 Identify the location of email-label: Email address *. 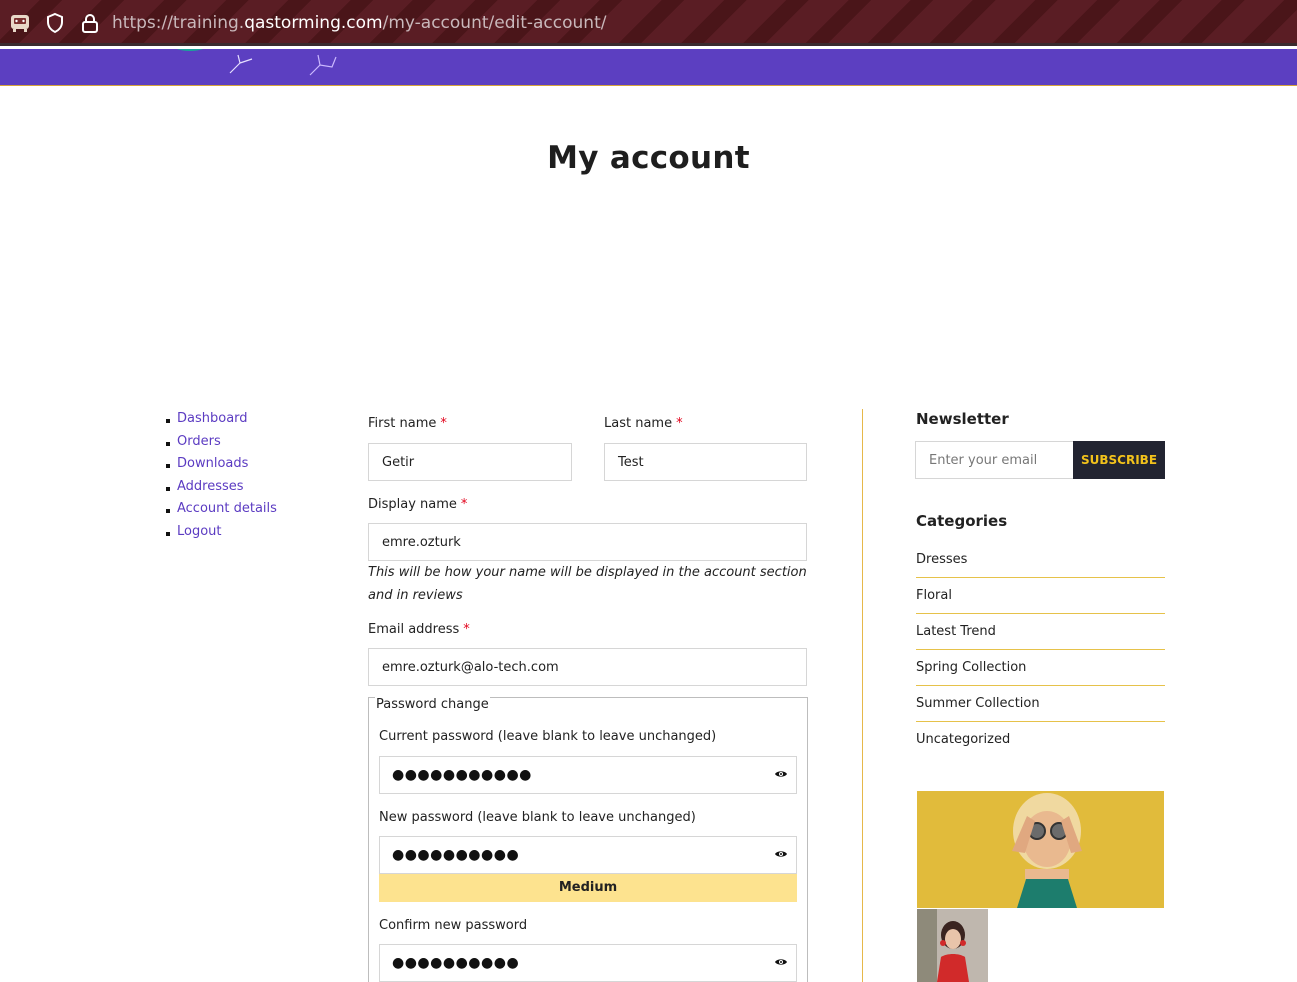
(419, 629).